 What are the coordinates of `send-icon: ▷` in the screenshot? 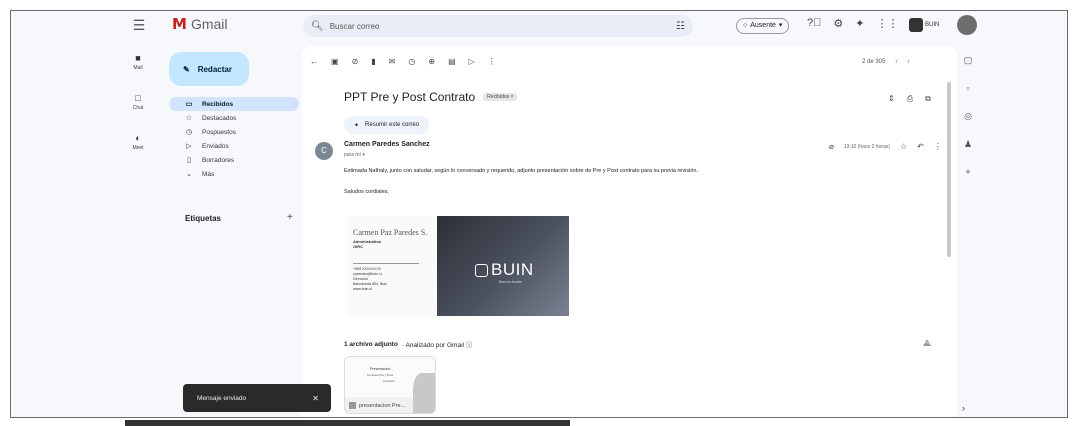 It's located at (189, 146).